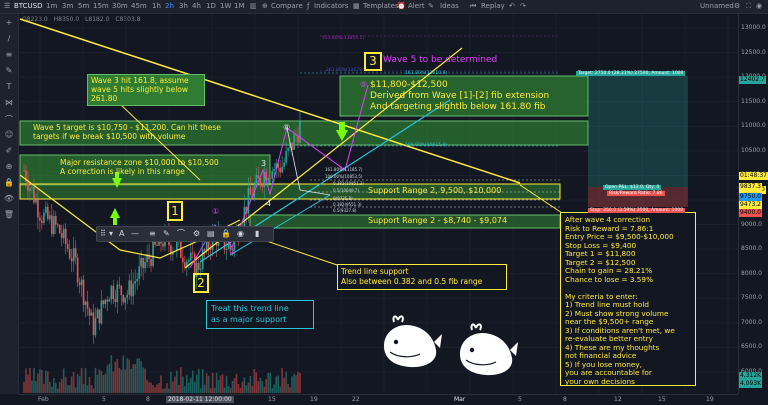 The height and width of the screenshot is (405, 768). Describe the element at coordinates (440, 60) in the screenshot. I see `wave5-label: Wave 5 to be determined` at that location.